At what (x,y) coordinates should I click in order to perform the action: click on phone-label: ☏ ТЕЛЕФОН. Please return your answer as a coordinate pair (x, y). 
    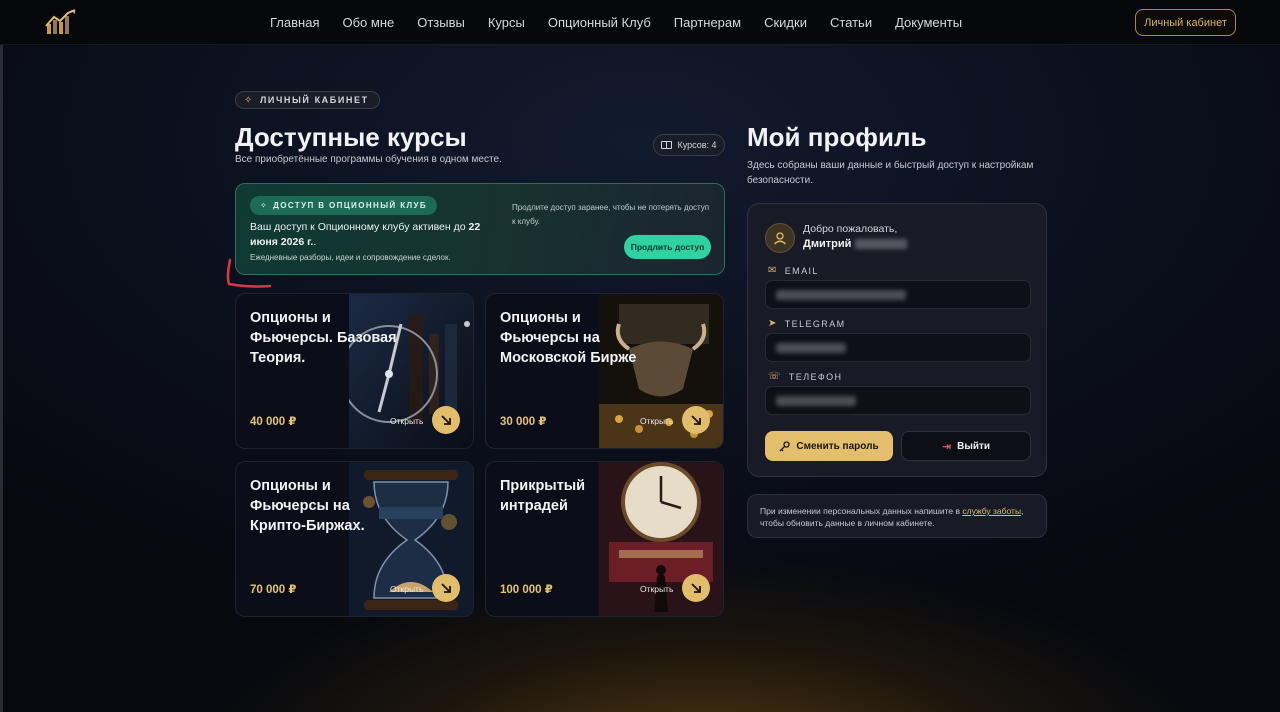
    Looking at the image, I should click on (805, 376).